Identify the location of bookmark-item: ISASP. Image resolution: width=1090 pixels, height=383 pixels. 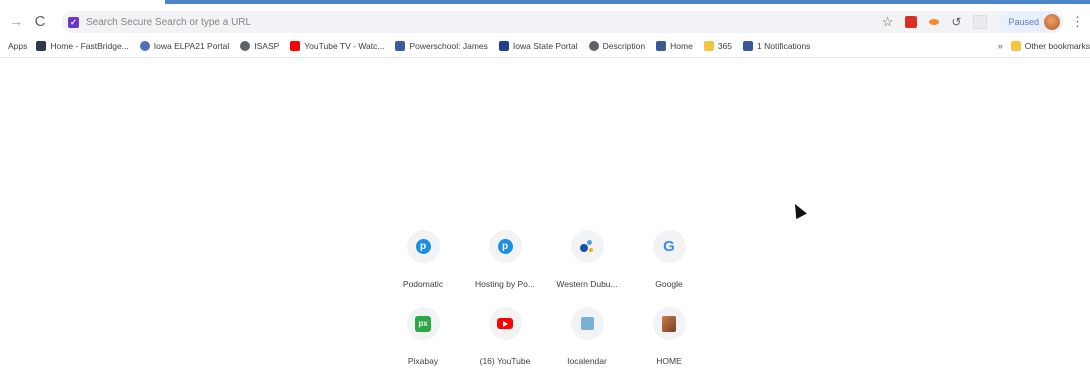
(259, 46).